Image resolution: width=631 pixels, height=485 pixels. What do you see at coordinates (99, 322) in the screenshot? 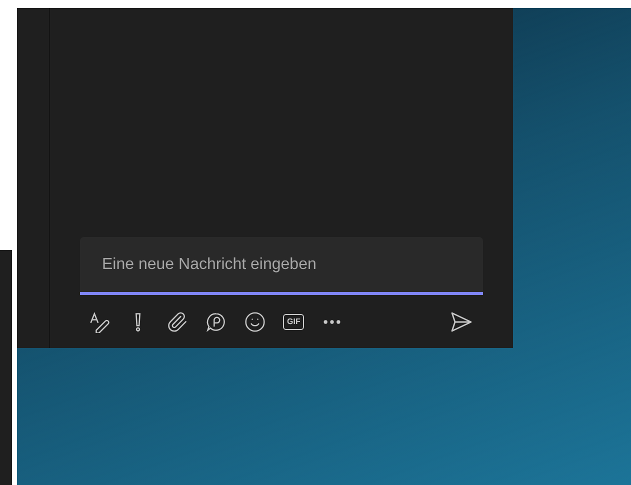
I see `format-pen-icon` at bounding box center [99, 322].